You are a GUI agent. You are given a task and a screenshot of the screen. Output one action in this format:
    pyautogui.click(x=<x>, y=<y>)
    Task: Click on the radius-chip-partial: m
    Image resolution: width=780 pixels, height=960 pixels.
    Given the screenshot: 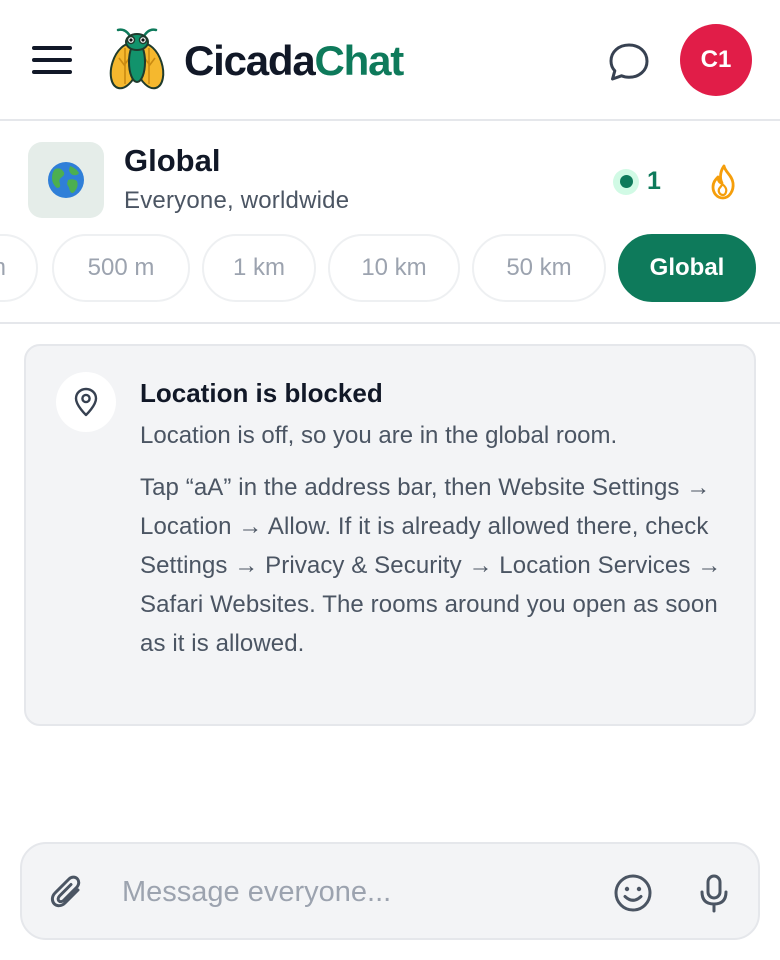 What is the action you would take?
    pyautogui.click(x=19, y=268)
    